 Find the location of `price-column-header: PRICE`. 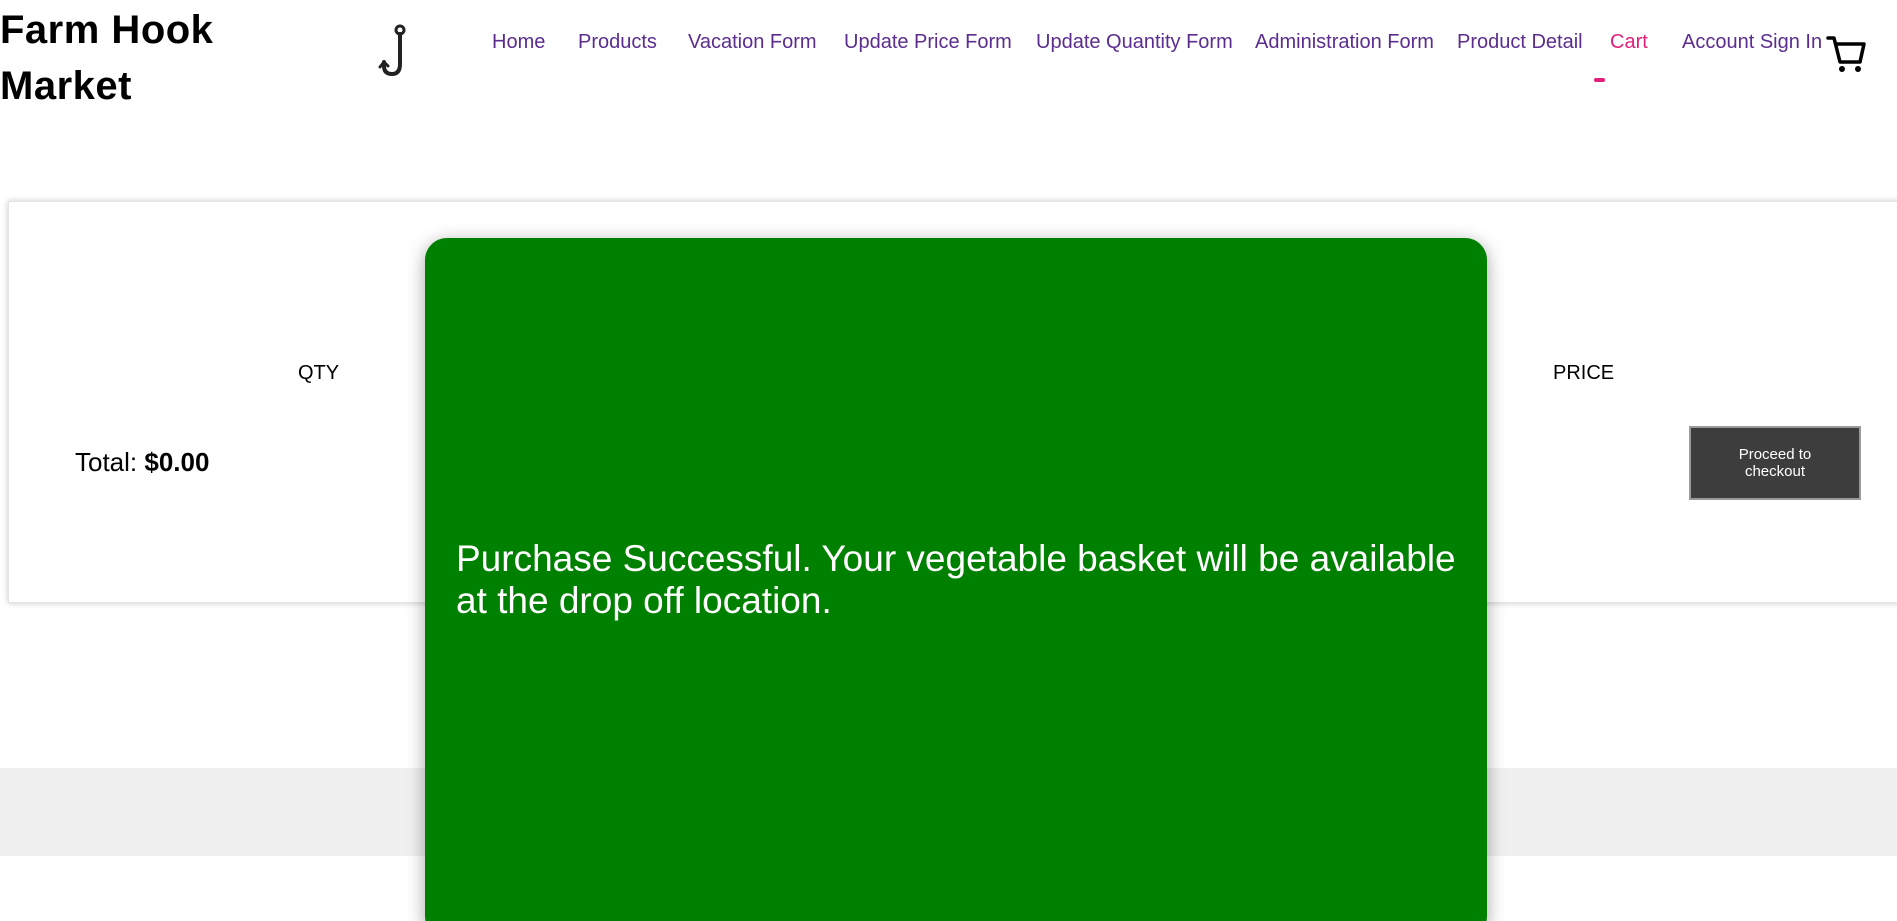

price-column-header: PRICE is located at coordinates (1584, 373).